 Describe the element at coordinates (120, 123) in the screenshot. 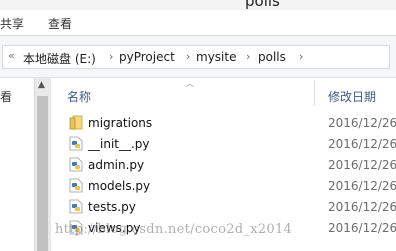

I see `file-name: migrations` at that location.